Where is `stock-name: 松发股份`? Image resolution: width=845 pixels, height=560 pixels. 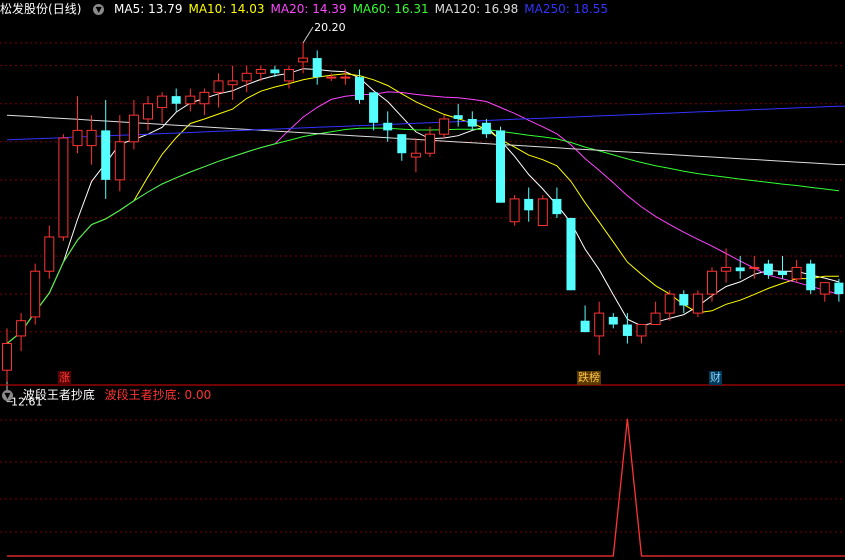
stock-name: 松发股份 is located at coordinates (24, 9).